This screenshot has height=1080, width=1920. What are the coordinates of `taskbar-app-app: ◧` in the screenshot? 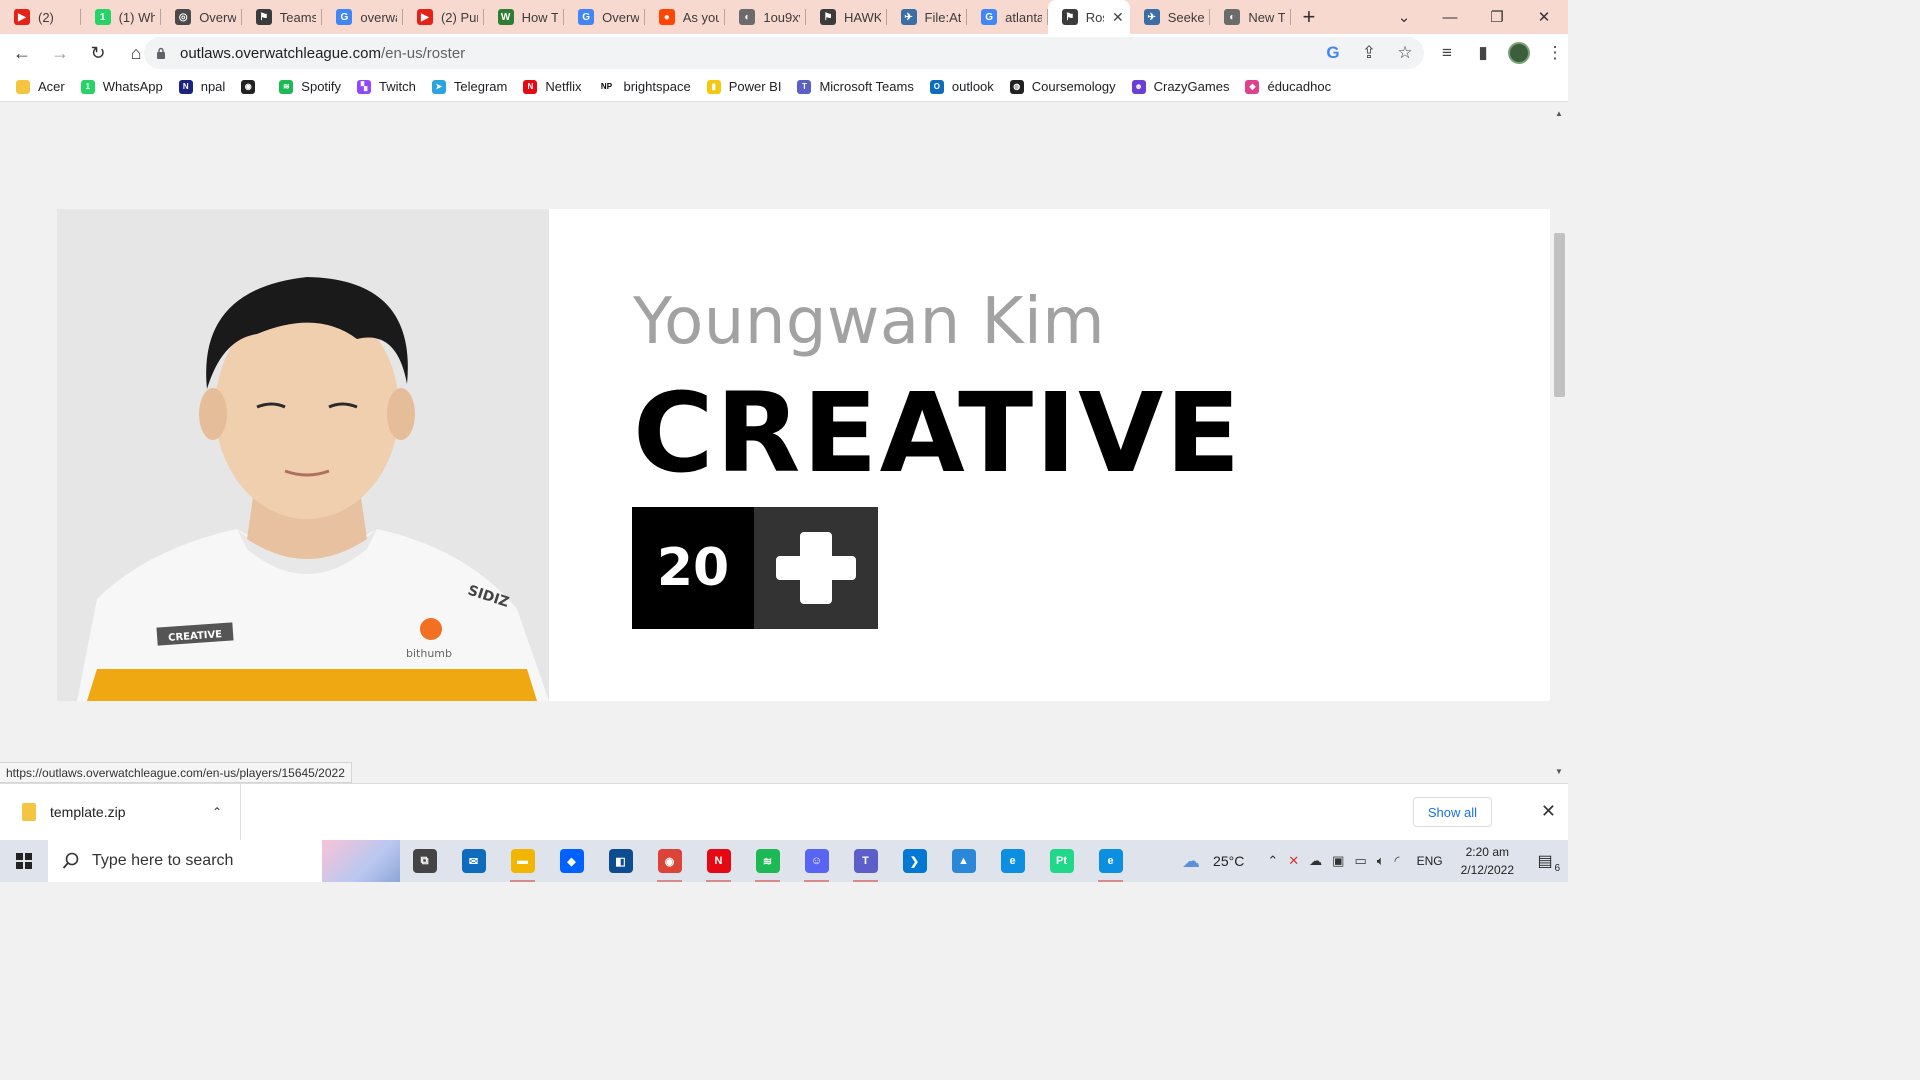 It's located at (620, 861).